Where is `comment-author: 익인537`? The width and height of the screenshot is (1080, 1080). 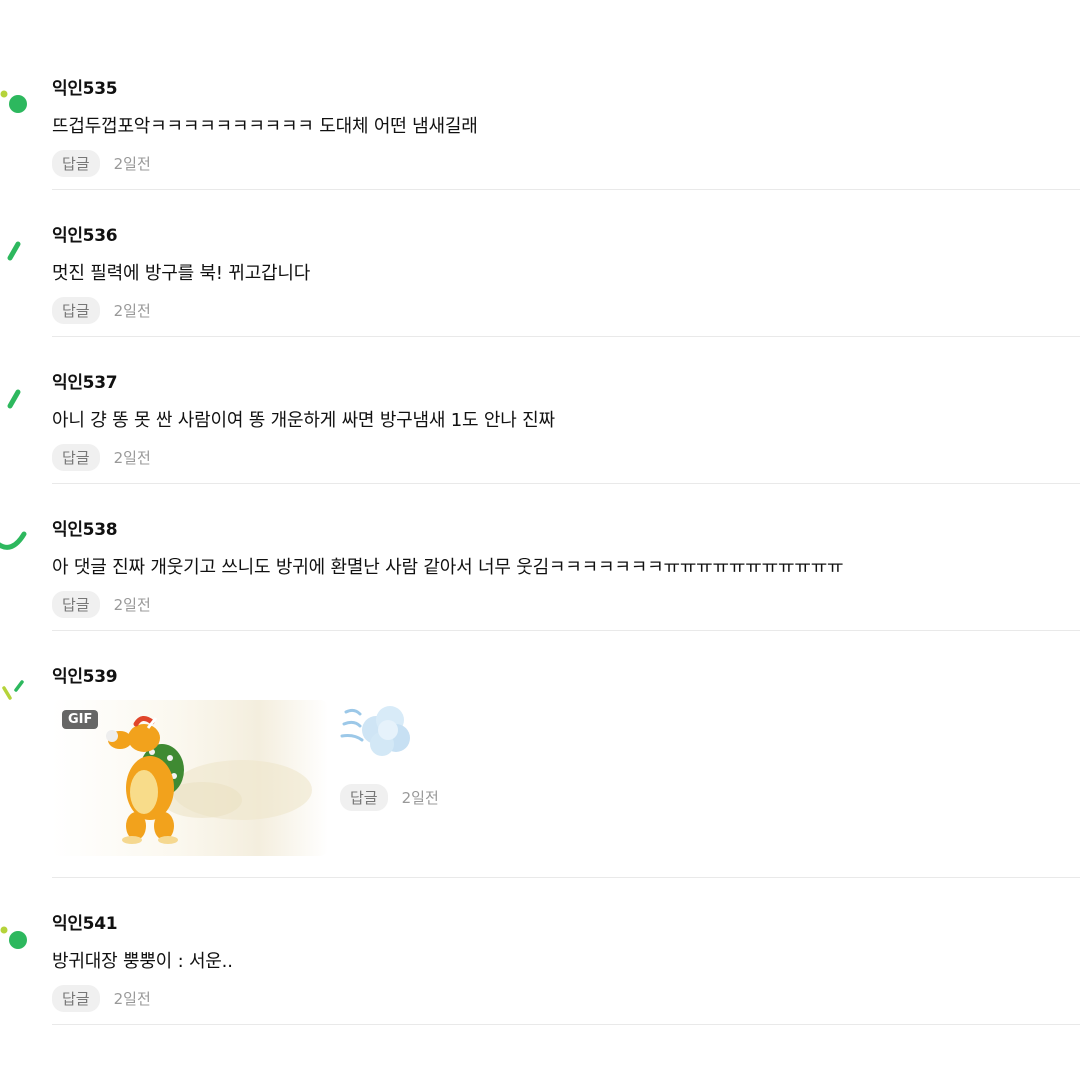
comment-author: 익인537 is located at coordinates (85, 383).